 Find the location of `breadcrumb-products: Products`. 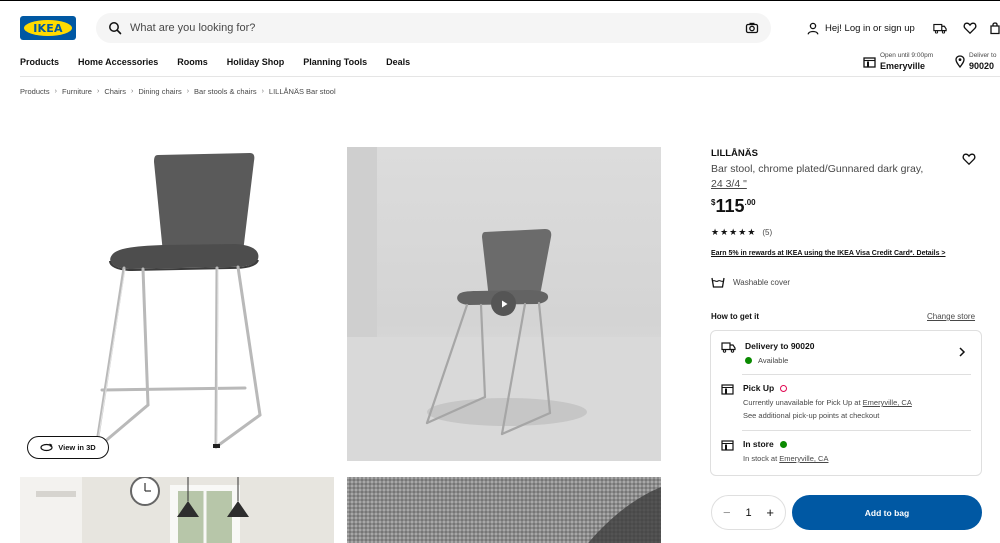

breadcrumb-products: Products is located at coordinates (35, 91).